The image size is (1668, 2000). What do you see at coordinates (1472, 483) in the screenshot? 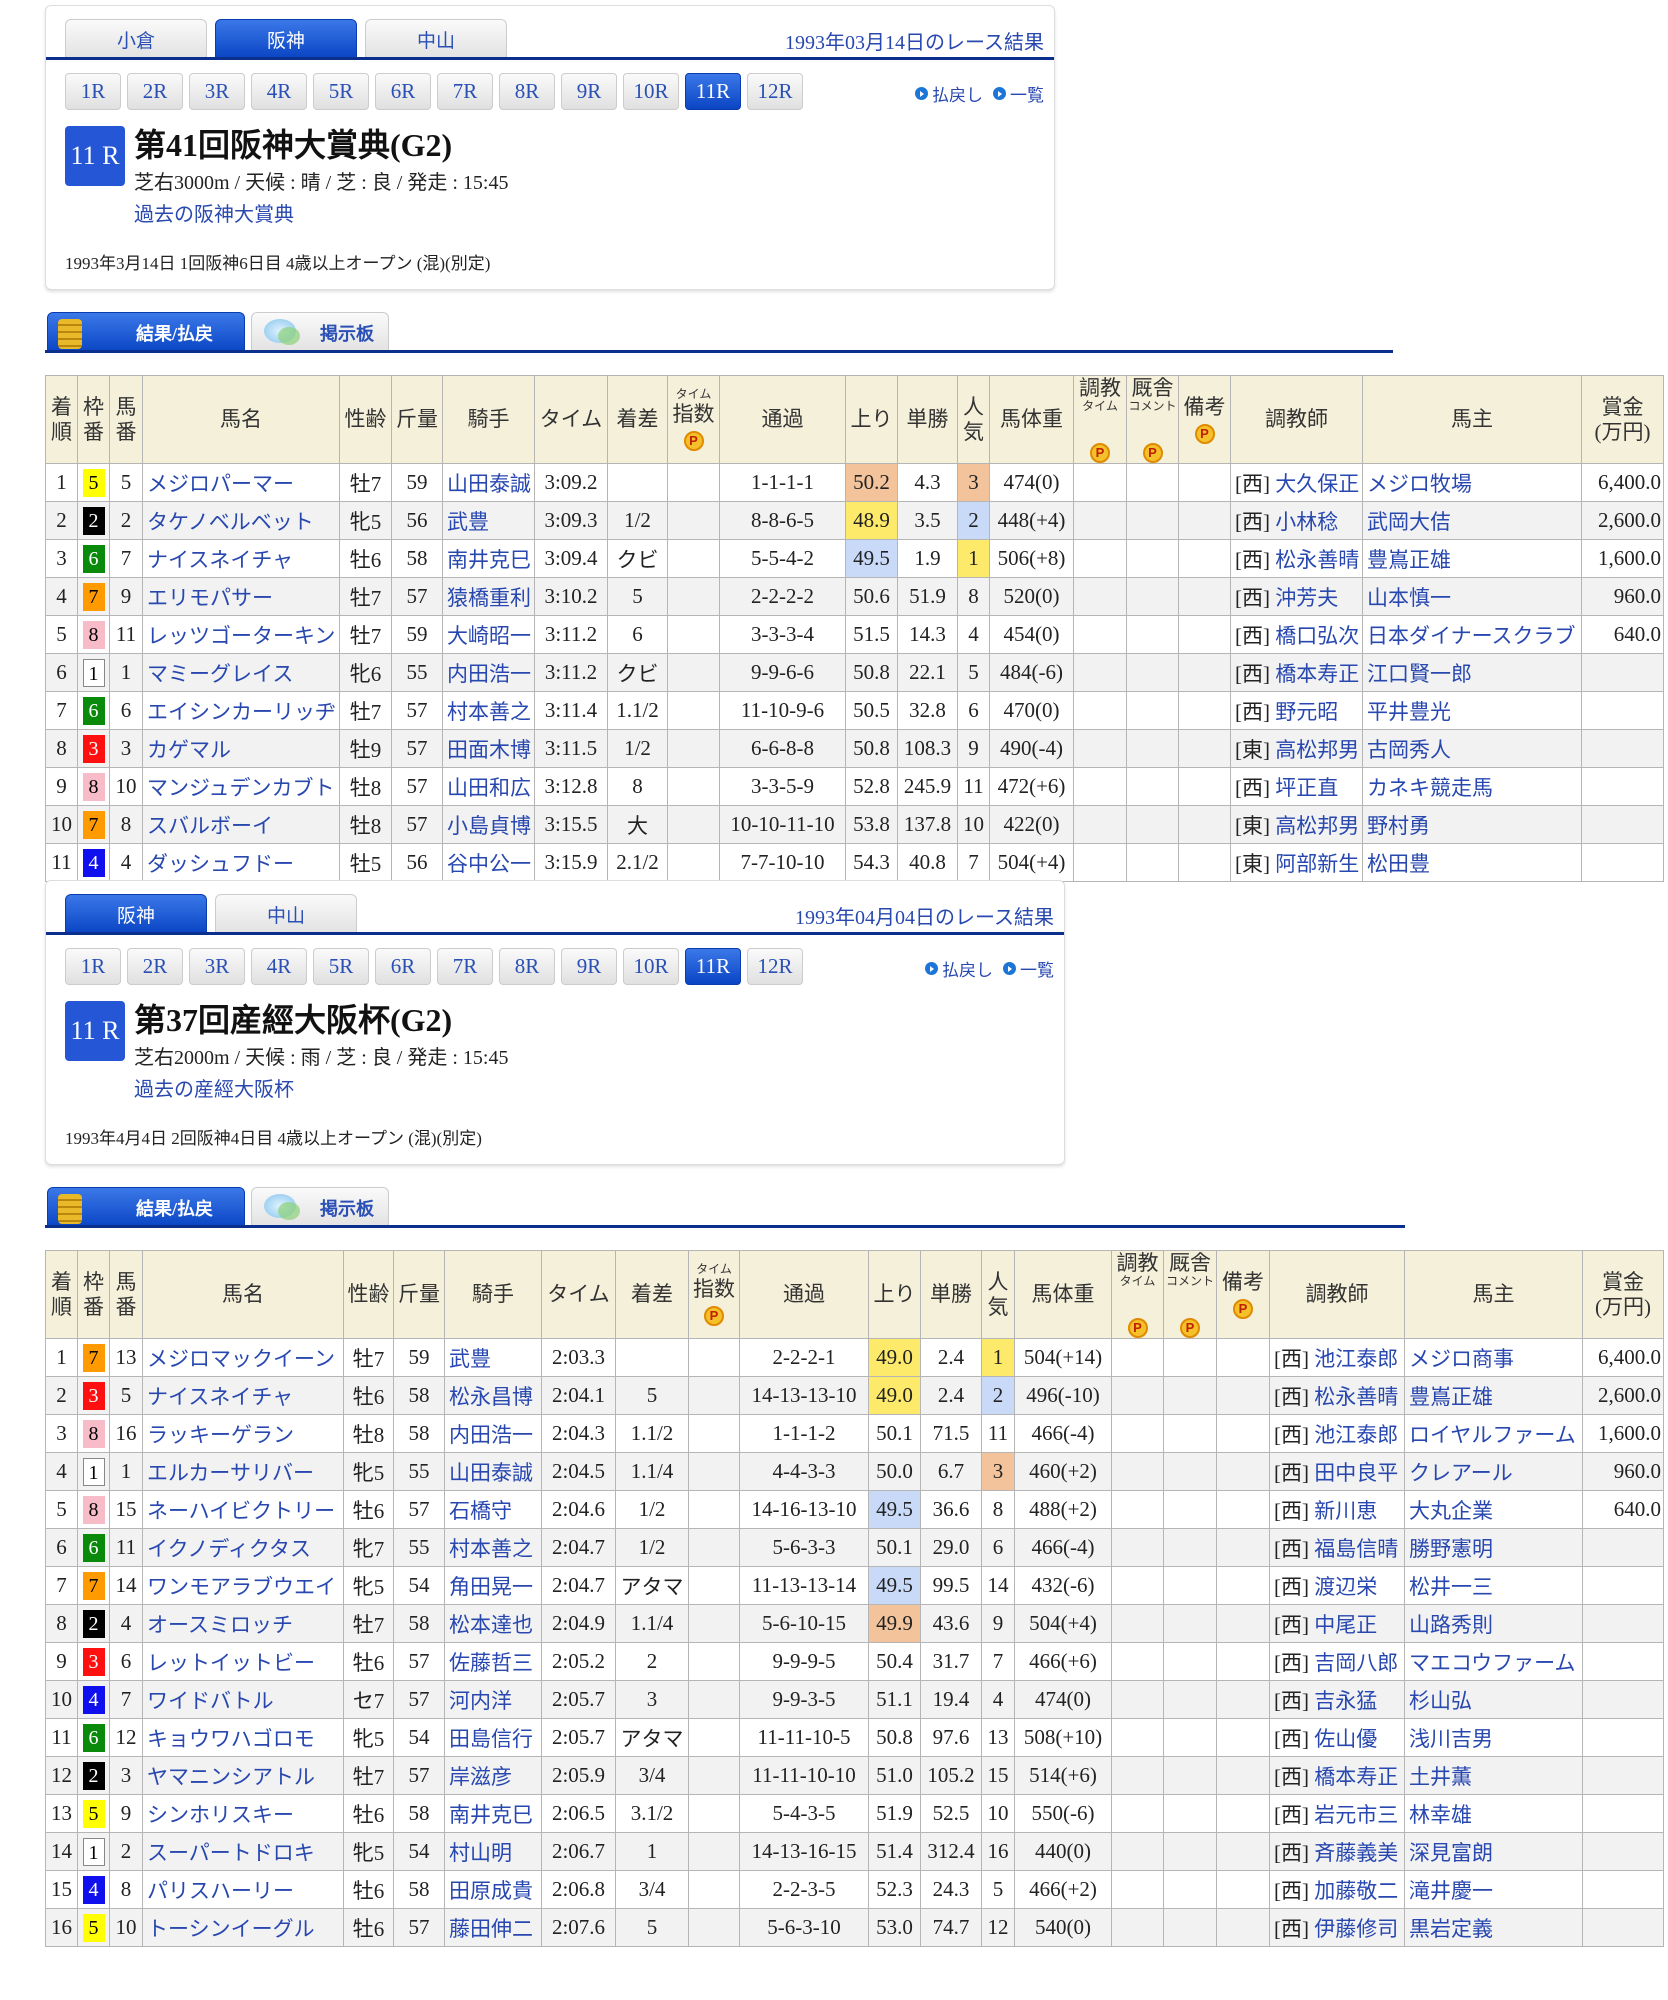
I see `owner-link: メジロ牧場` at bounding box center [1472, 483].